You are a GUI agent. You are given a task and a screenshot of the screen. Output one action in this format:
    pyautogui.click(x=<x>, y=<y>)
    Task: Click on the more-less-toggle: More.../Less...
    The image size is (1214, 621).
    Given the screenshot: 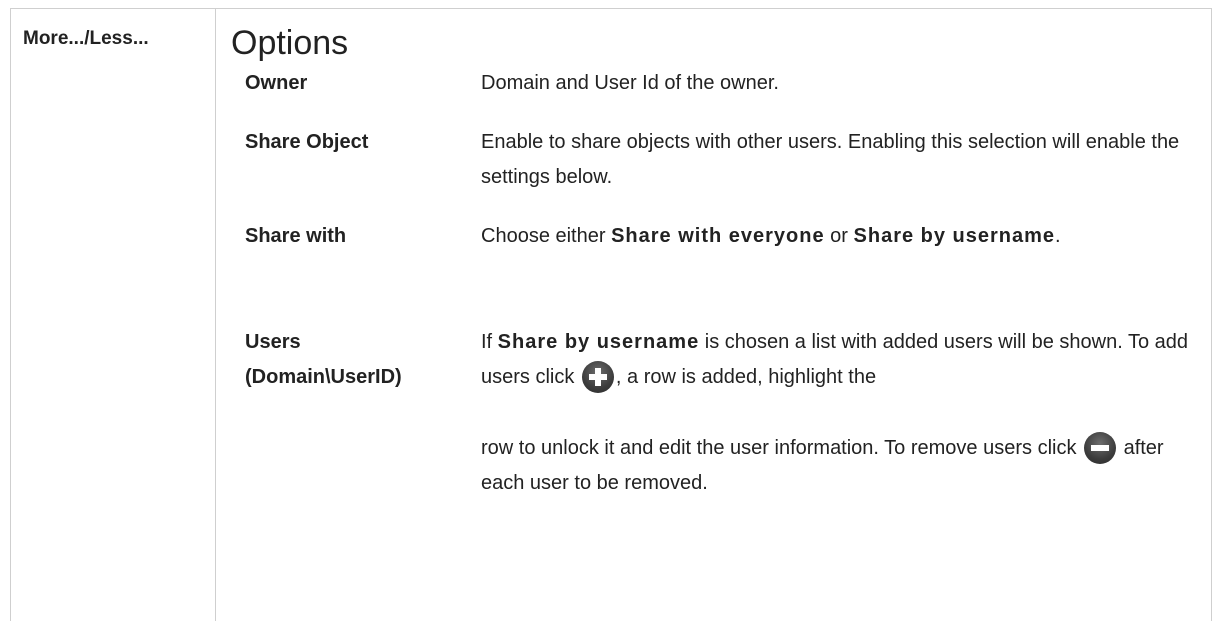 What is the action you would take?
    pyautogui.click(x=86, y=39)
    